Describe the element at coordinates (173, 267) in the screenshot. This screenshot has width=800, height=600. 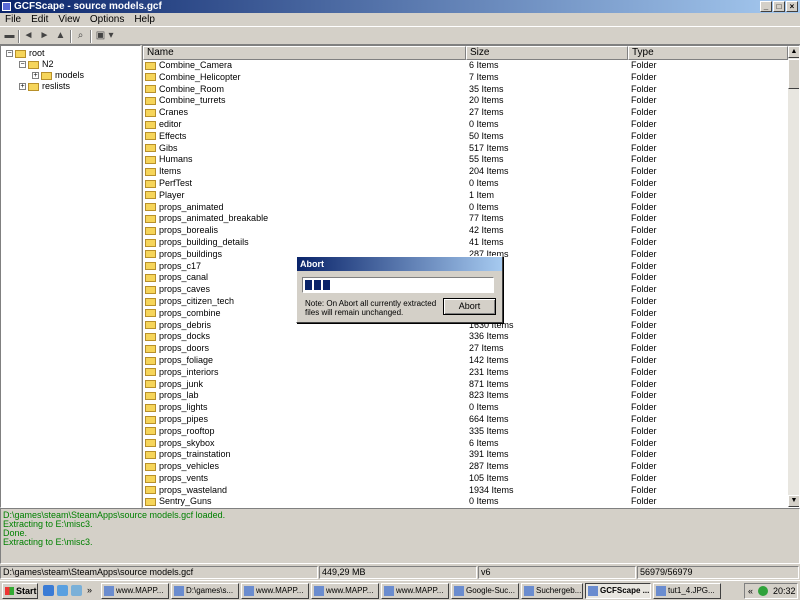
I see `row-name: props_c17` at that location.